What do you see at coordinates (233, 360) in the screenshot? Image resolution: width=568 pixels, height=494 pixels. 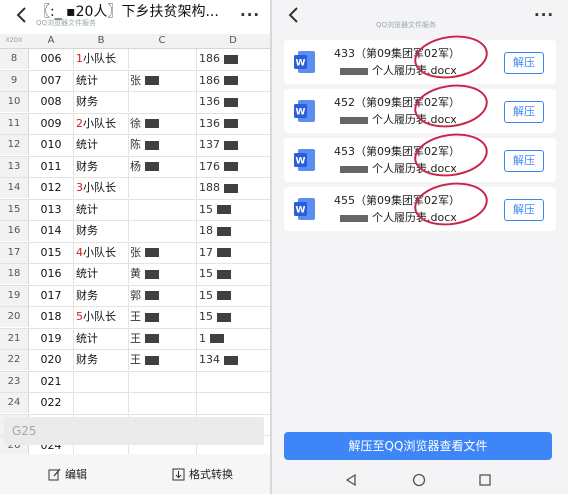 I see `cell-d: 134` at bounding box center [233, 360].